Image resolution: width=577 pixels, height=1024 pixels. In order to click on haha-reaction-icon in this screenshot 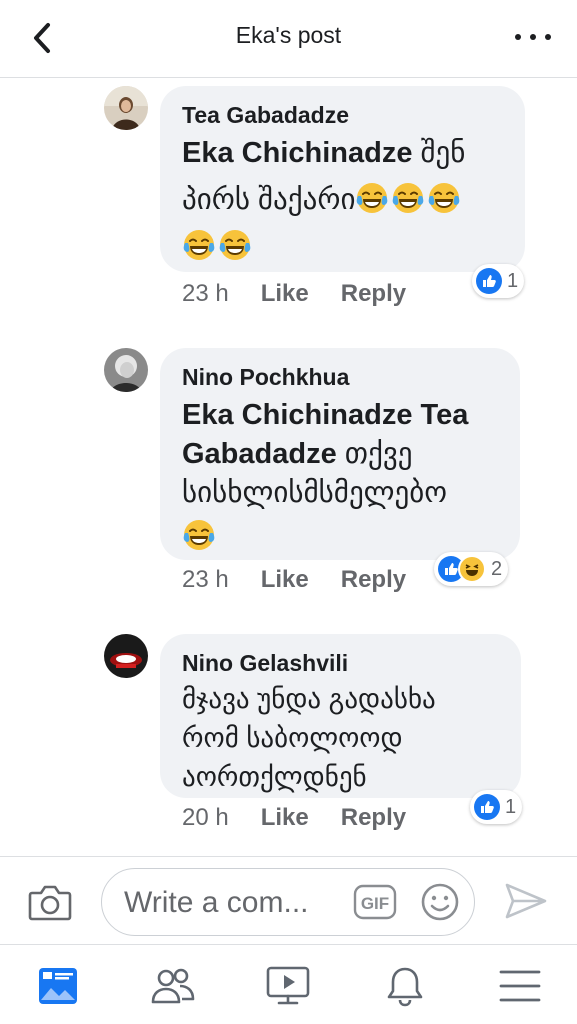, I will do `click(472, 569)`.